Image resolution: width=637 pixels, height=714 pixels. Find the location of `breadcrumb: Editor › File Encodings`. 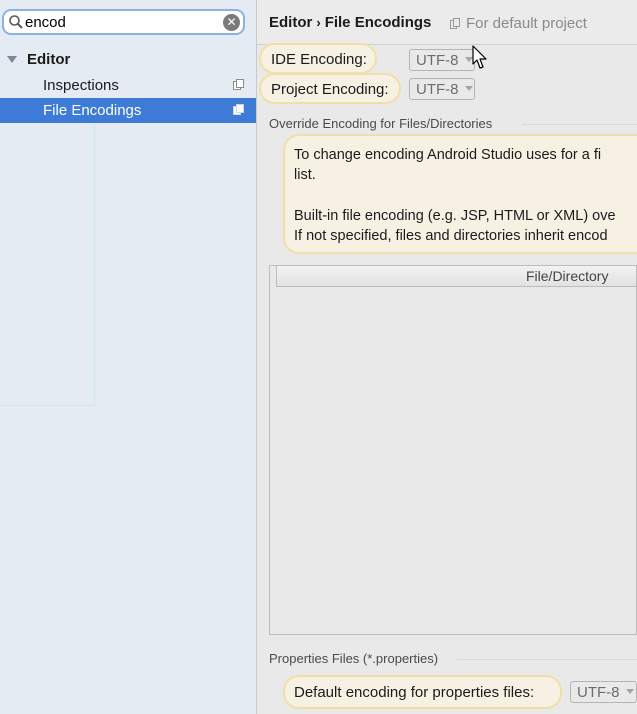

breadcrumb: Editor › File Encodings is located at coordinates (350, 22).